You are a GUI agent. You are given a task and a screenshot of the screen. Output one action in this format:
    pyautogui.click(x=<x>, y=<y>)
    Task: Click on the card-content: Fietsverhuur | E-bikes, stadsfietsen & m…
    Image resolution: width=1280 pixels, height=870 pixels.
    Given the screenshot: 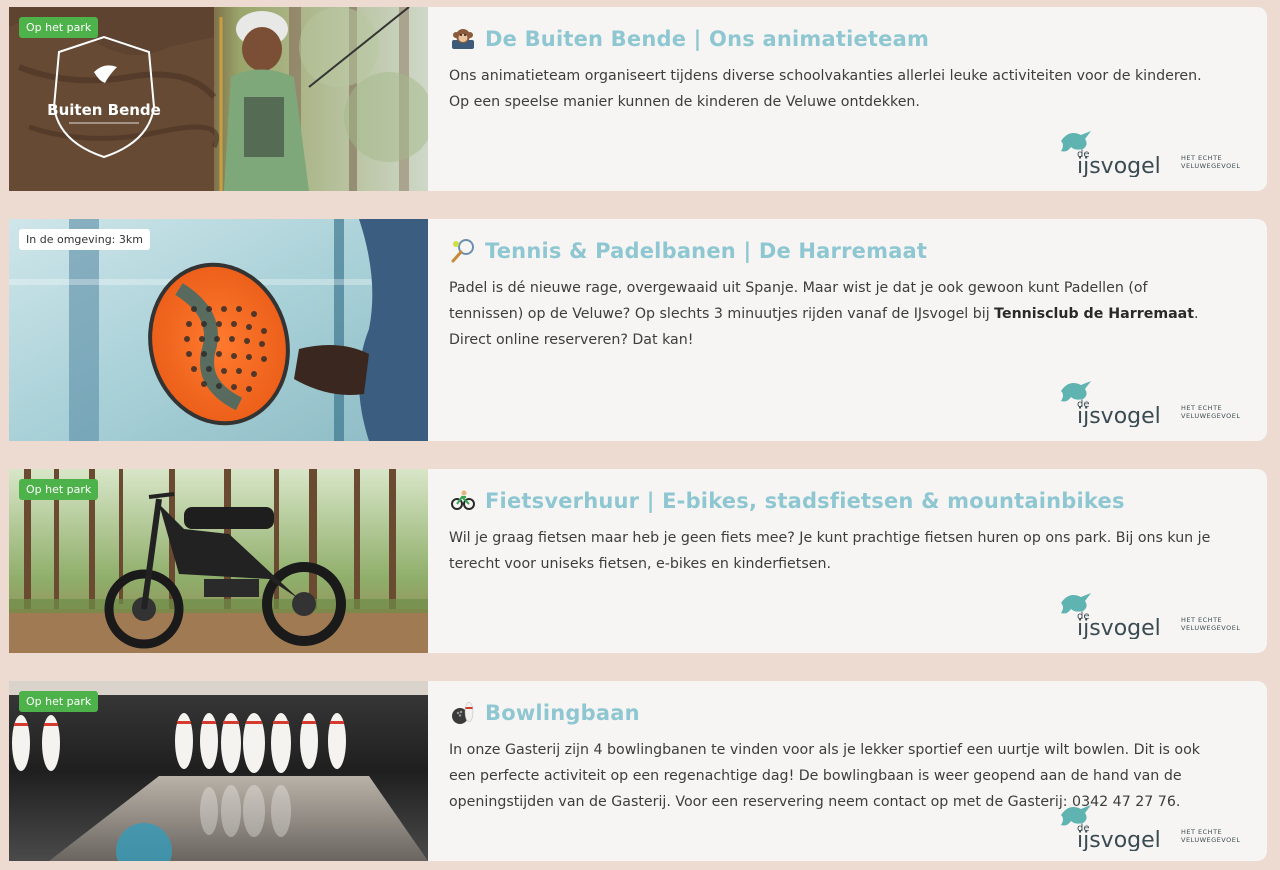 What is the action you would take?
    pyautogui.click(x=847, y=561)
    